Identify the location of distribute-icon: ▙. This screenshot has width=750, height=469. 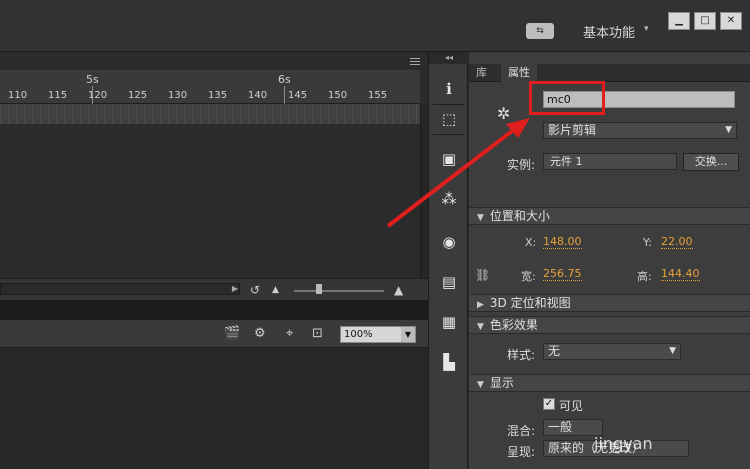
(449, 362).